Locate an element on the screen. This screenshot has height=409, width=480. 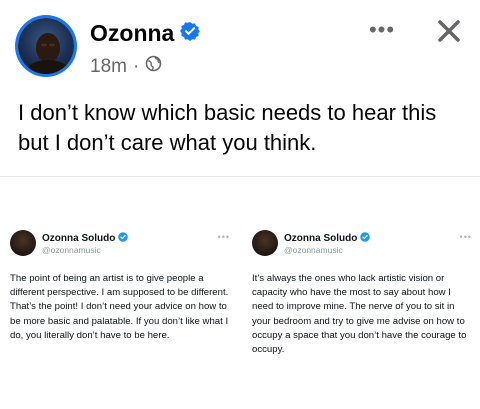
close-button is located at coordinates (449, 31).